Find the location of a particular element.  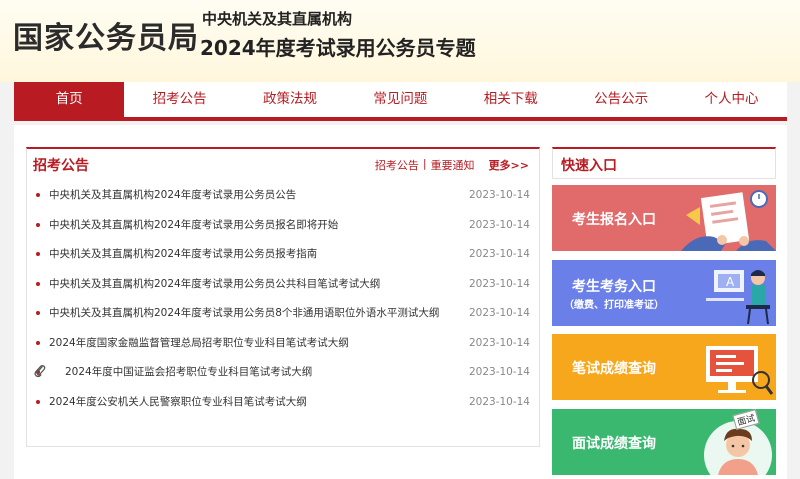

news-title: 中央机关及其直属机构2024年度考试录用公务员公共科目笔试考试大纲 is located at coordinates (214, 284).